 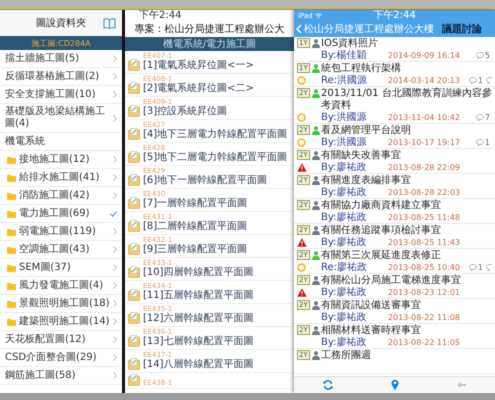 What do you see at coordinates (61, 43) in the screenshot?
I see `section-label: 施工圖:CD284A` at bounding box center [61, 43].